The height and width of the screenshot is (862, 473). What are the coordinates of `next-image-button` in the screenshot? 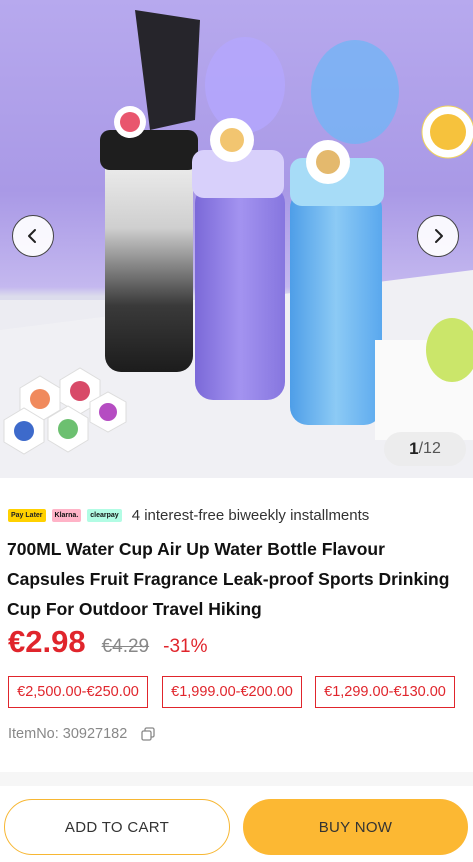 It's located at (438, 236).